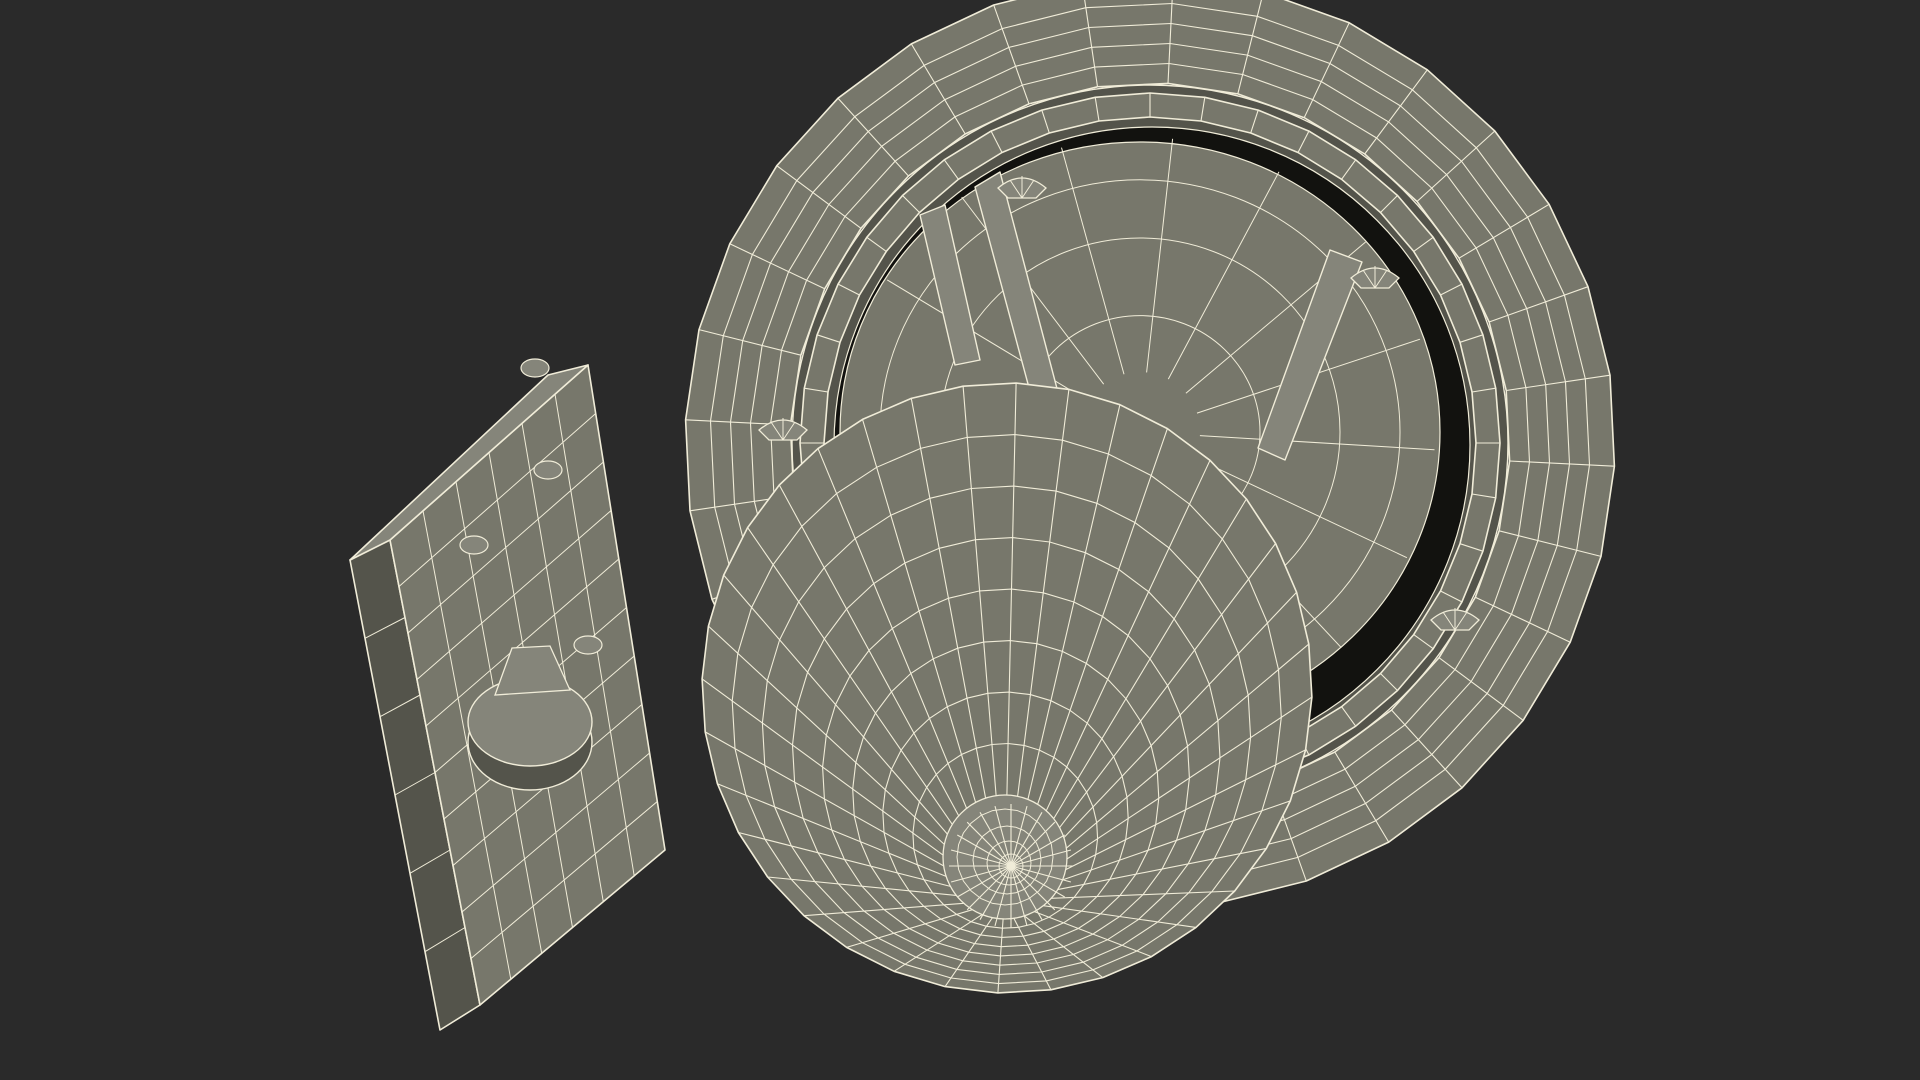 This screenshot has width=1920, height=1080. What do you see at coordinates (548, 470) in the screenshot?
I see `mount-bolt-middle` at bounding box center [548, 470].